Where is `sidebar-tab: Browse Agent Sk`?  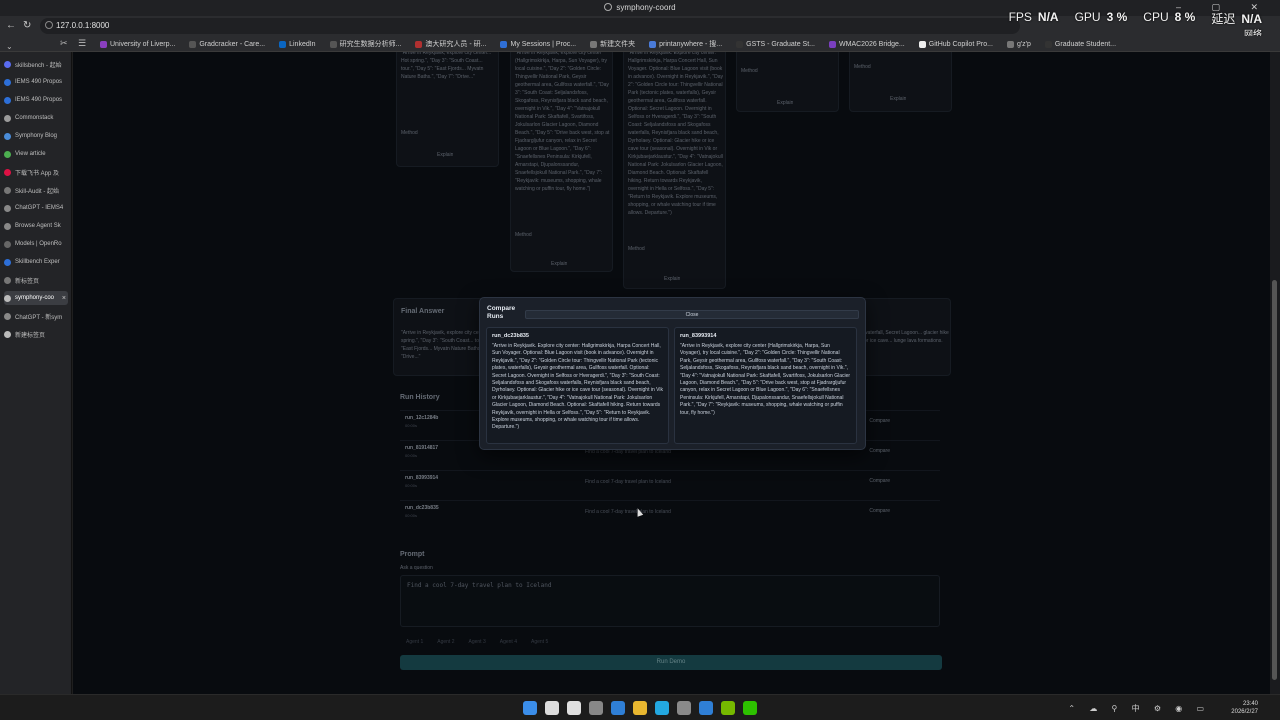
sidebar-tab: Browse Agent Sk is located at coordinates (36, 226).